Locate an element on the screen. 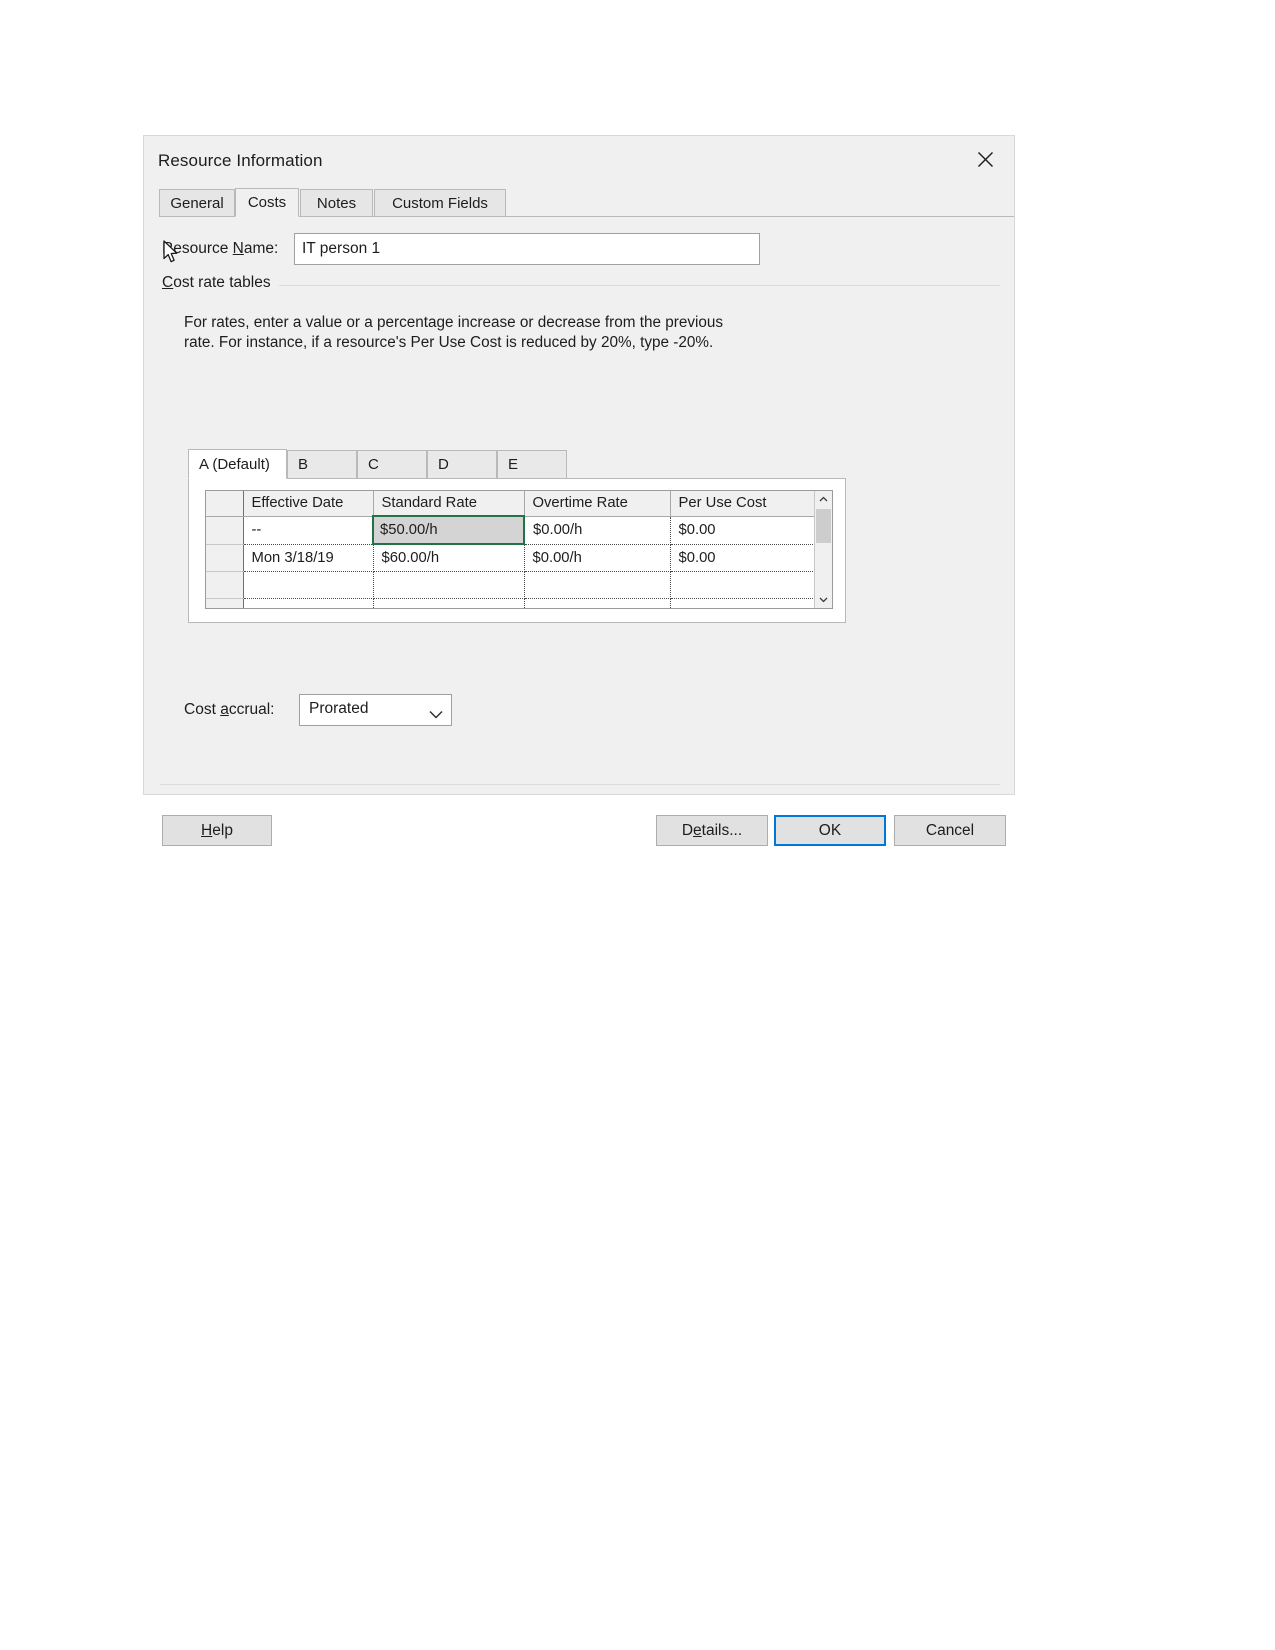 The width and height of the screenshot is (1275, 1650). help-button: Help is located at coordinates (217, 830).